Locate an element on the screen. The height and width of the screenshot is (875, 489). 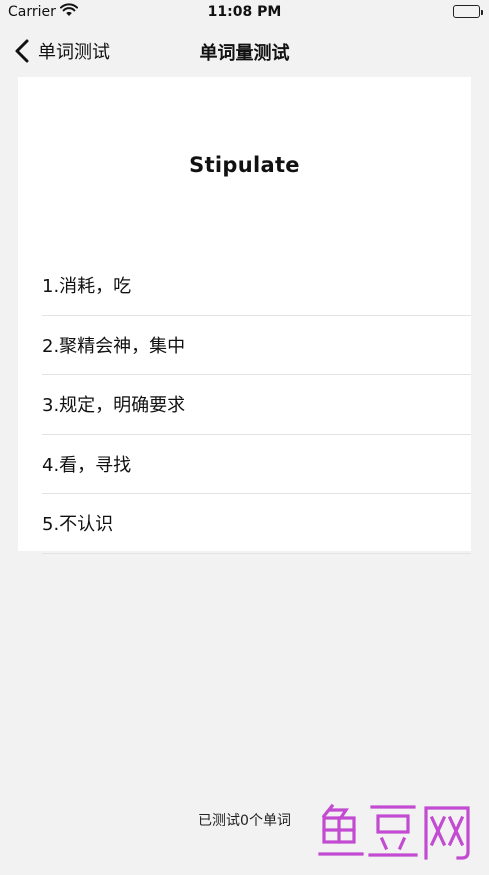
battery-icon is located at coordinates (468, 11).